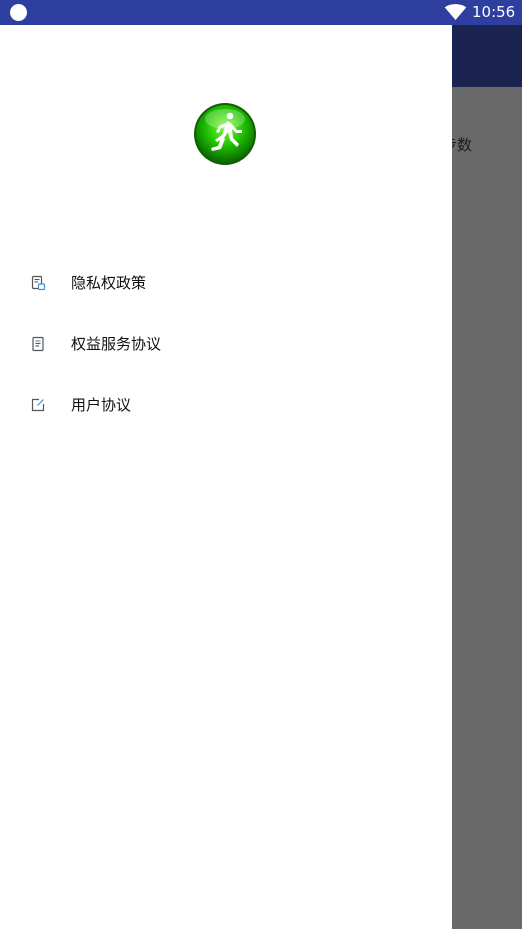  What do you see at coordinates (494, 12) in the screenshot?
I see `status-clock: 10:56` at bounding box center [494, 12].